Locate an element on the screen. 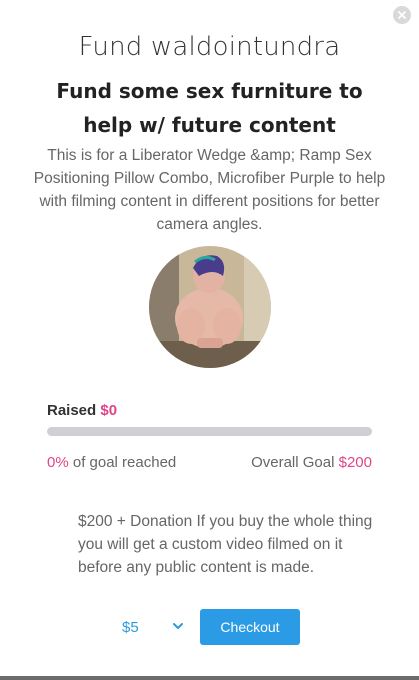  overall-goal-label: Overall Goal is located at coordinates (295, 462).